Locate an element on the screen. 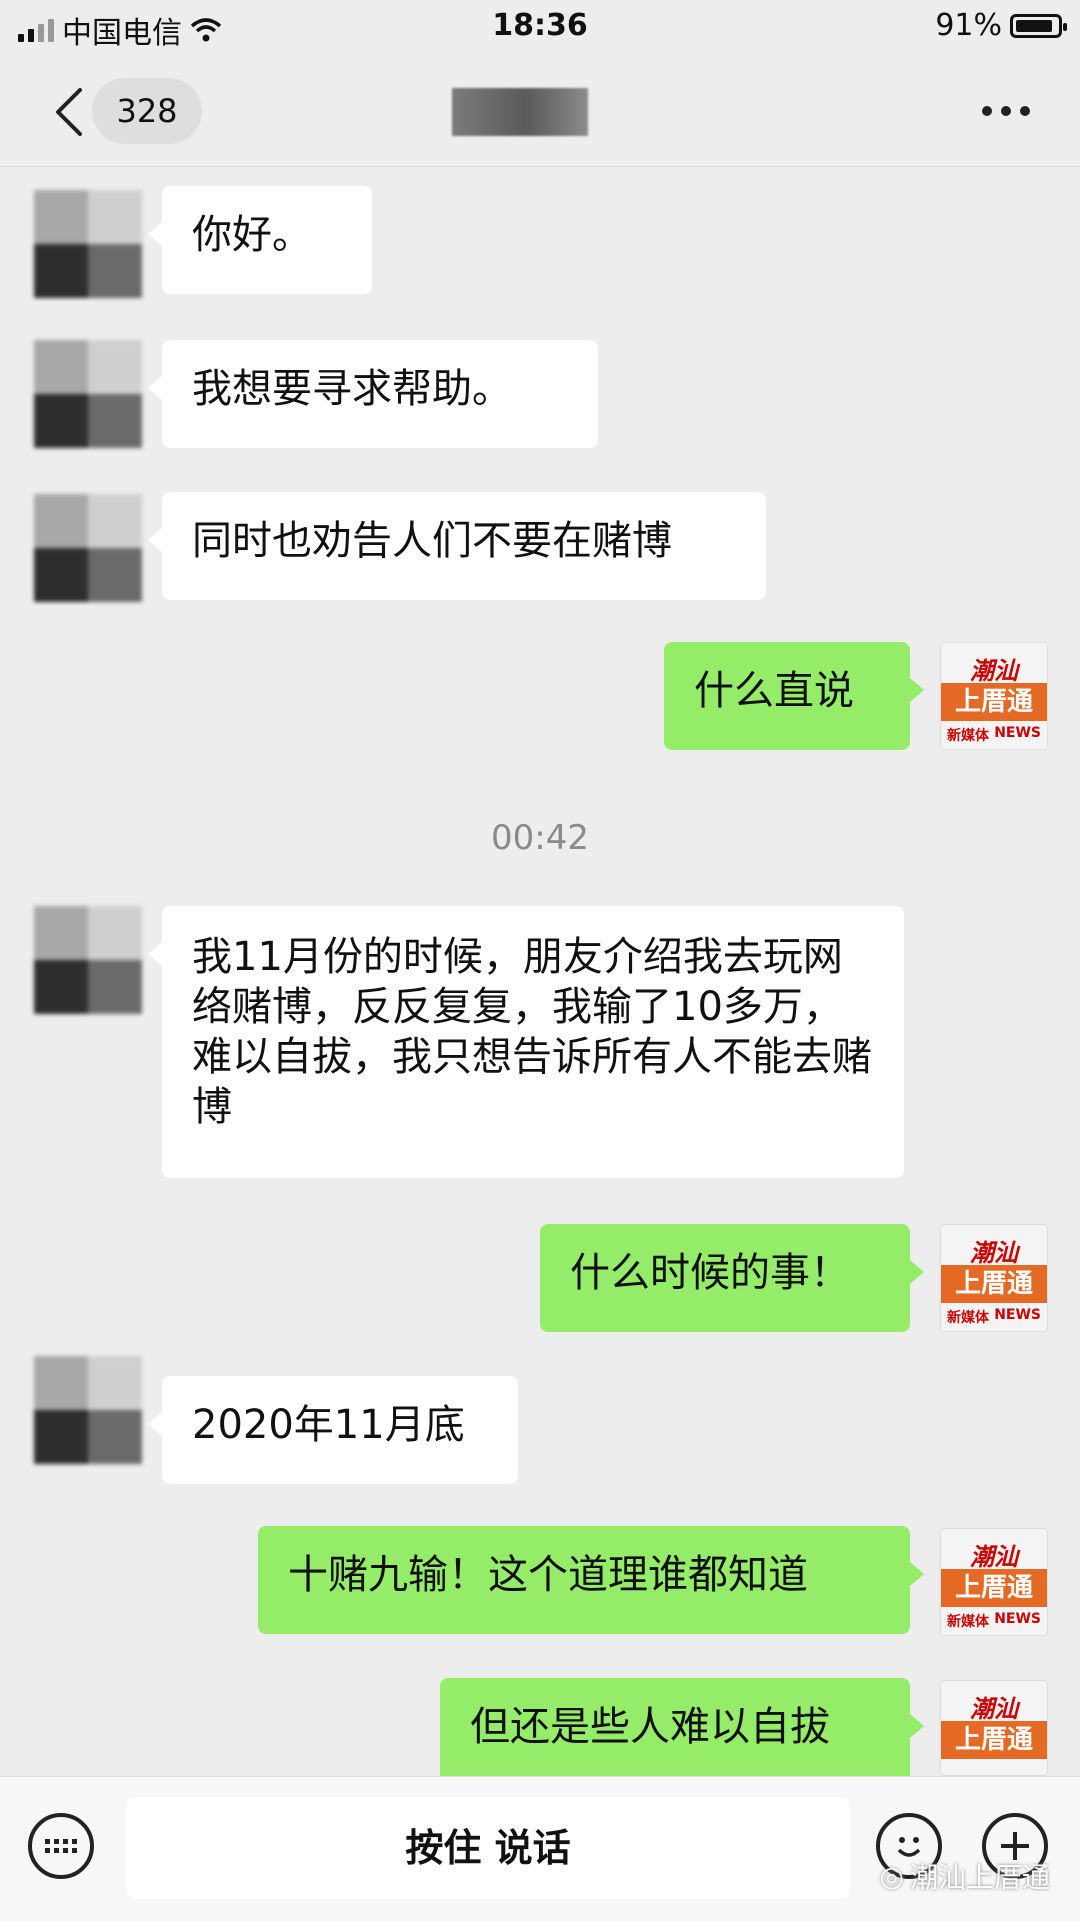 This screenshot has height=1921, width=1080. self-avatar-logo: 潮汕 上厝通 is located at coordinates (994, 1728).